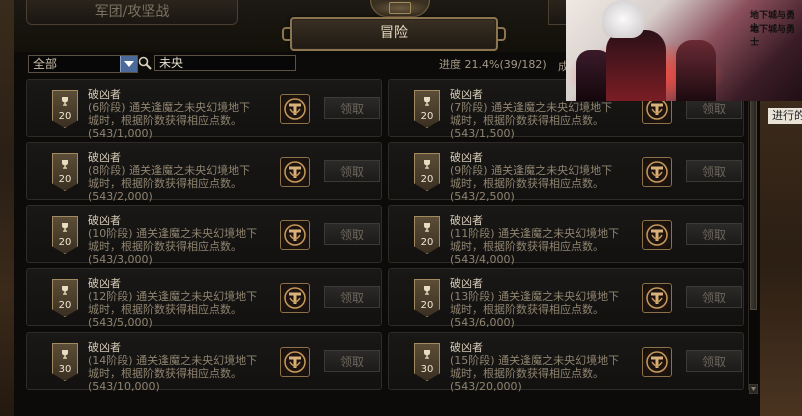 This screenshot has width=802, height=416. What do you see at coordinates (83, 64) in the screenshot?
I see `category-select: 全部` at bounding box center [83, 64].